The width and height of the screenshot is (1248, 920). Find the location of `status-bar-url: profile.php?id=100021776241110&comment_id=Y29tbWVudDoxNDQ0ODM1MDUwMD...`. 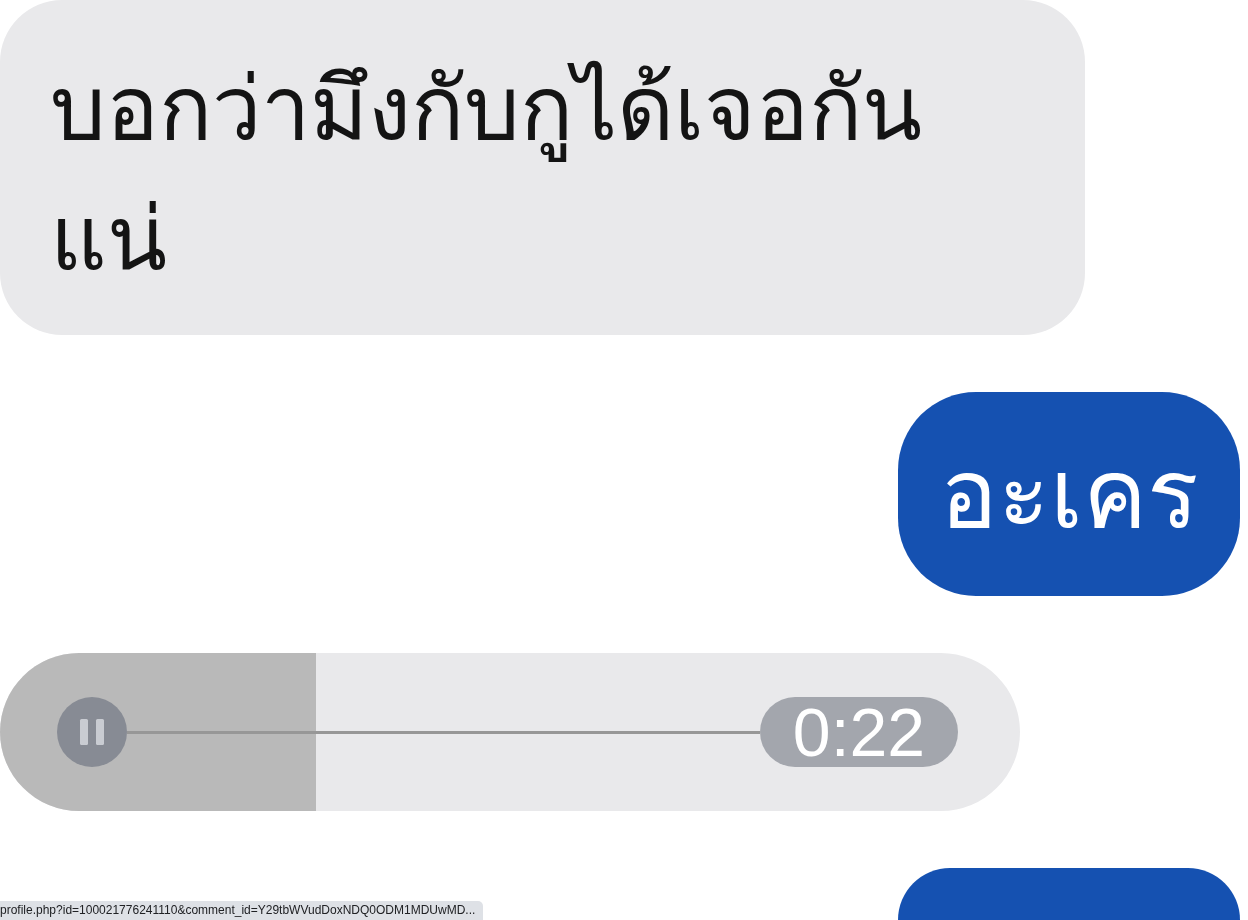

status-bar-url: profile.php?id=100021776241110&comment_id=Y29tbWVudDoxNDQ0ODM1MDUwMD... is located at coordinates (242, 910).